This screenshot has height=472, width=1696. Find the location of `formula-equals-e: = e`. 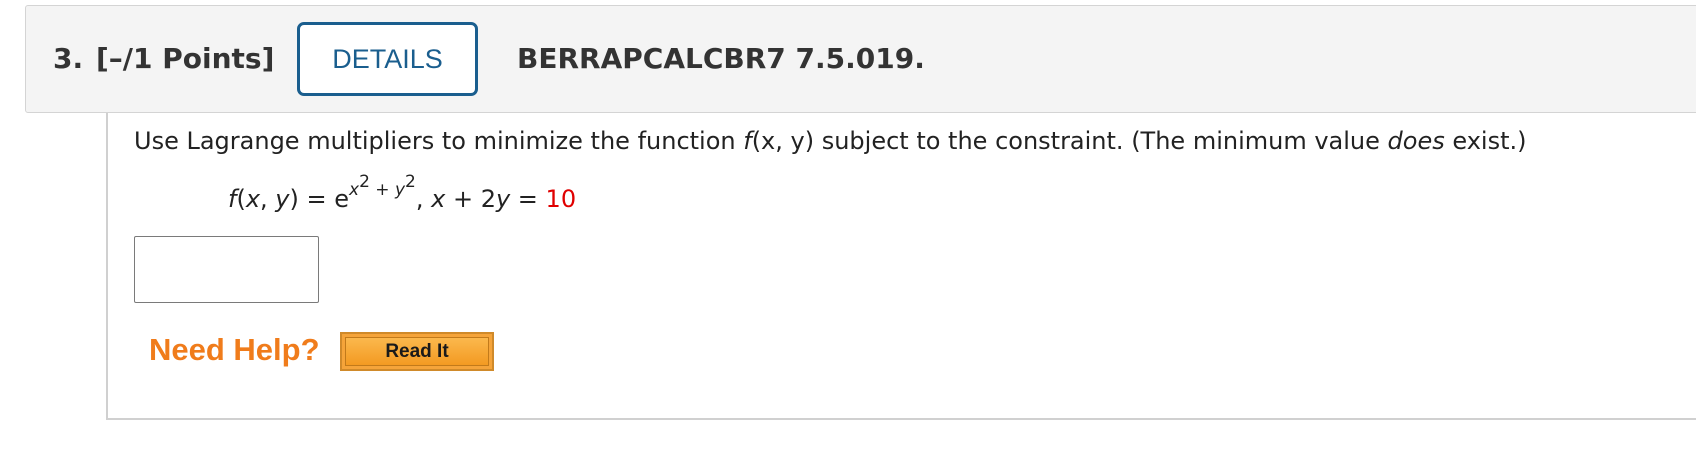

formula-equals-e: = e is located at coordinates (324, 199).